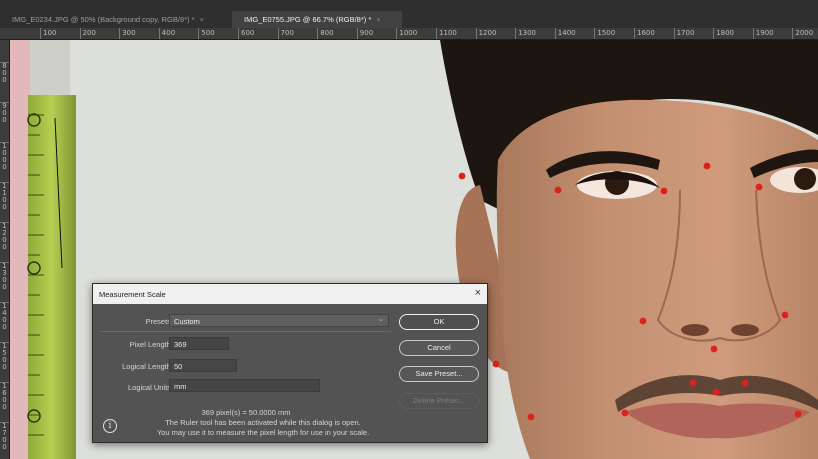 Image resolution: width=818 pixels, height=459 pixels. I want to click on ruler-tick-label: 300, so click(127, 33).